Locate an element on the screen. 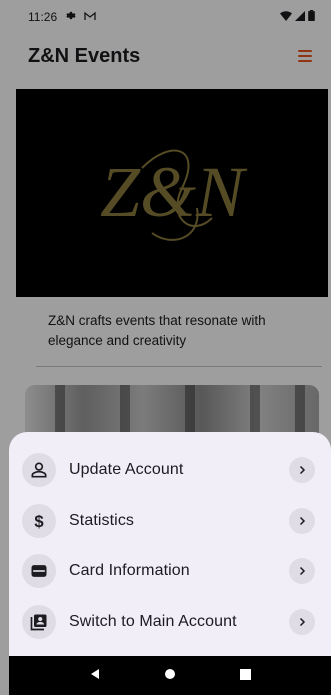 The image size is (331, 695). home-icon is located at coordinates (170, 676).